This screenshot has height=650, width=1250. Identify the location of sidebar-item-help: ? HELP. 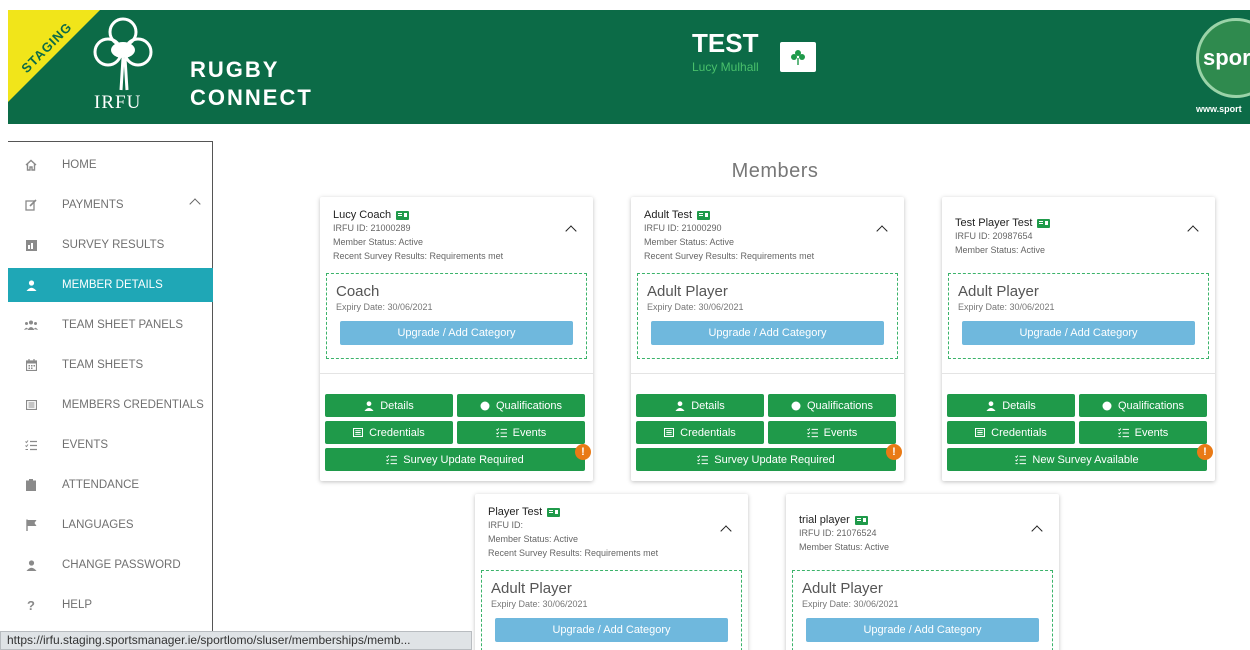
(110, 605).